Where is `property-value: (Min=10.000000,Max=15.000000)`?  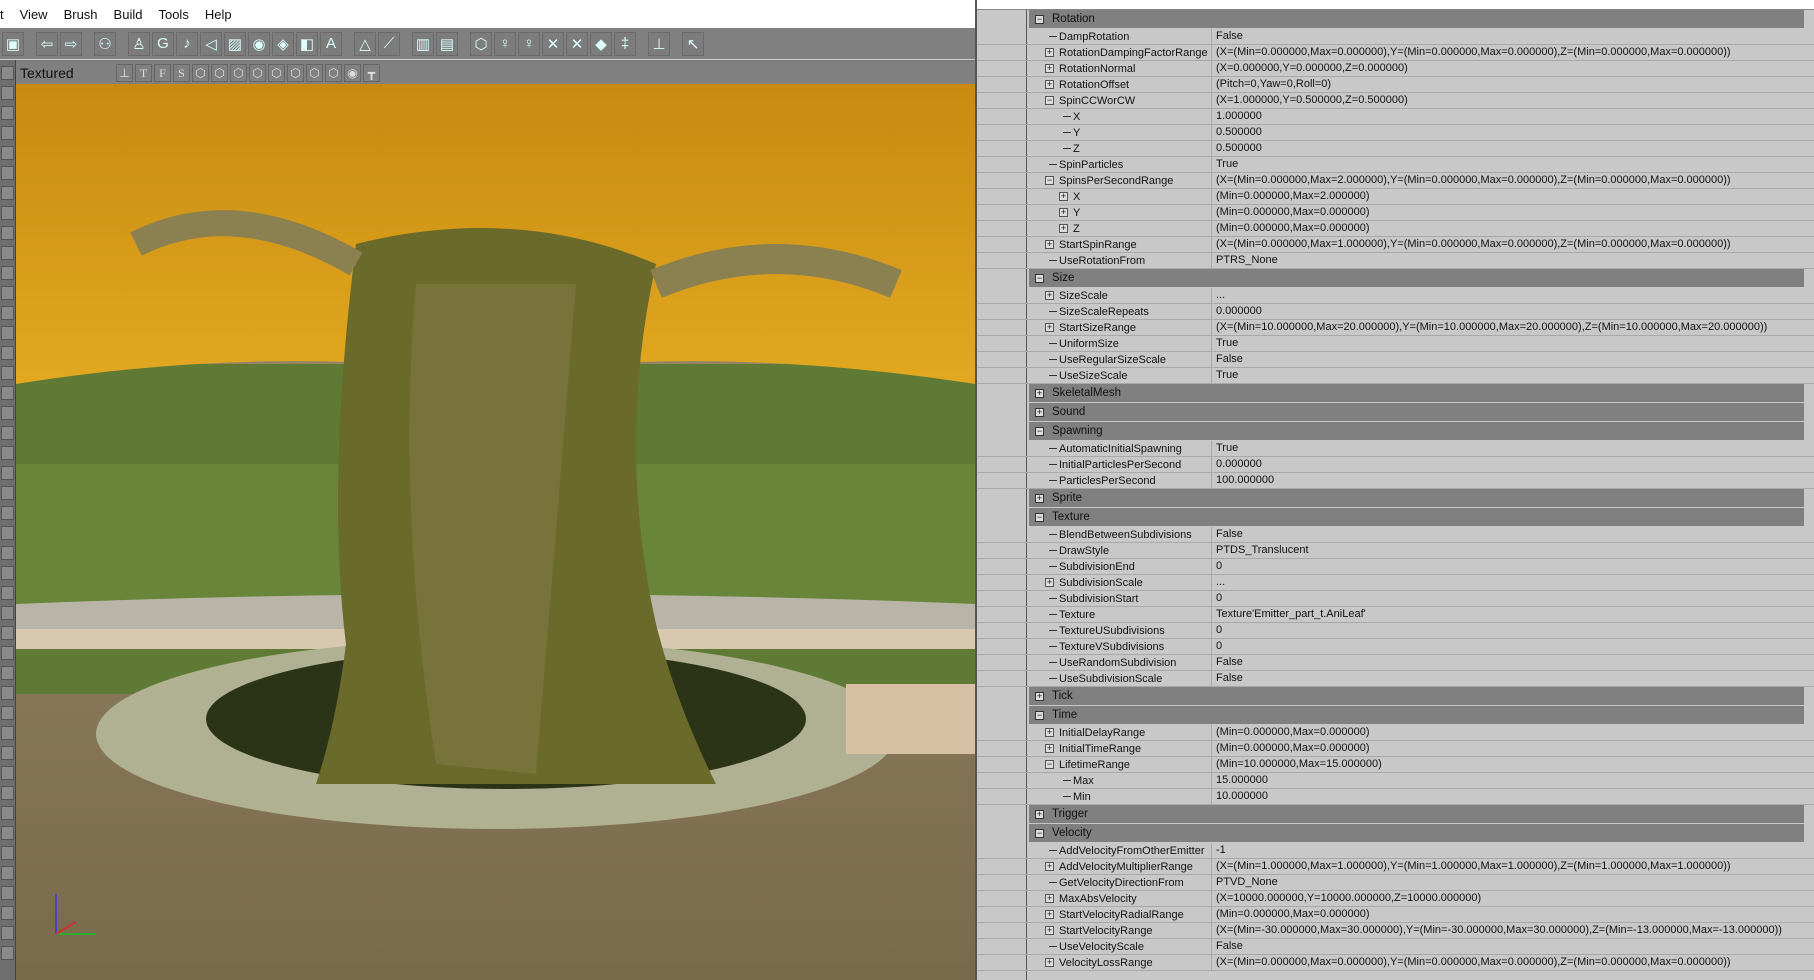
property-value: (Min=10.000000,Max=15.000000) is located at coordinates (1296, 764).